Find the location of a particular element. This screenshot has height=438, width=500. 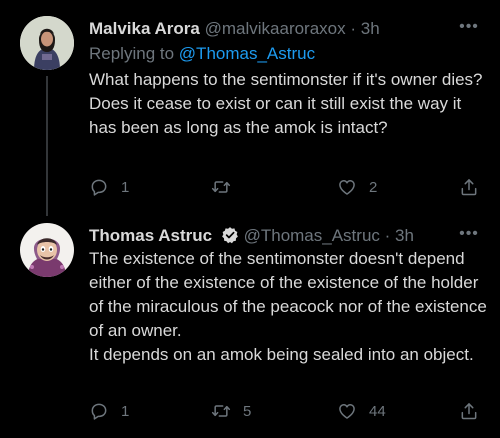

replying-to: Replying to @Thomas_Astruc is located at coordinates (202, 54).